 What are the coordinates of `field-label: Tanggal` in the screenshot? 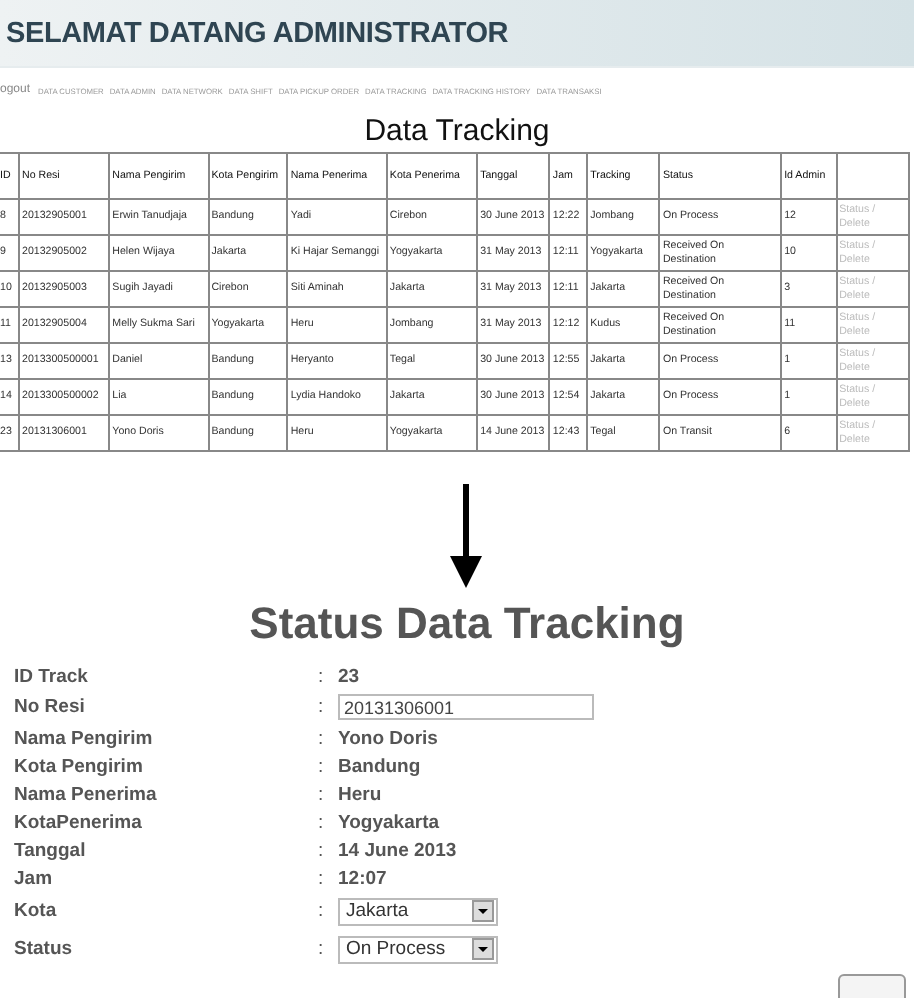 It's located at (51, 850).